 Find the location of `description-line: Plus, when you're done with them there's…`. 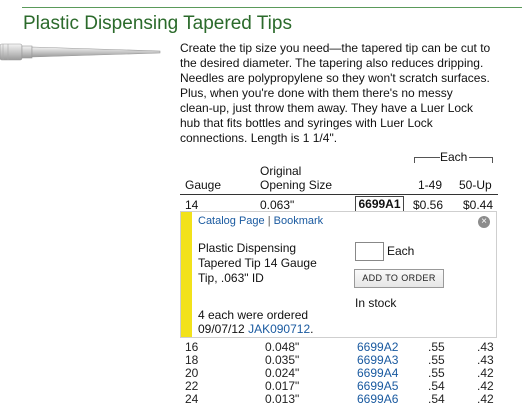

description-line: Plus, when you're done with them there's… is located at coordinates (316, 93).